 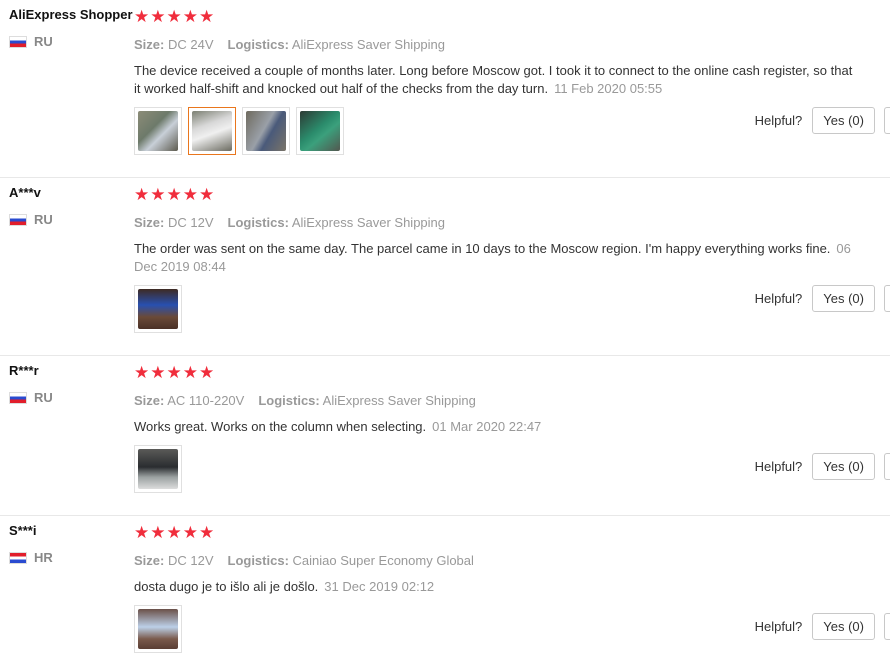 I want to click on reviewer-name: R***r, so click(x=24, y=370).